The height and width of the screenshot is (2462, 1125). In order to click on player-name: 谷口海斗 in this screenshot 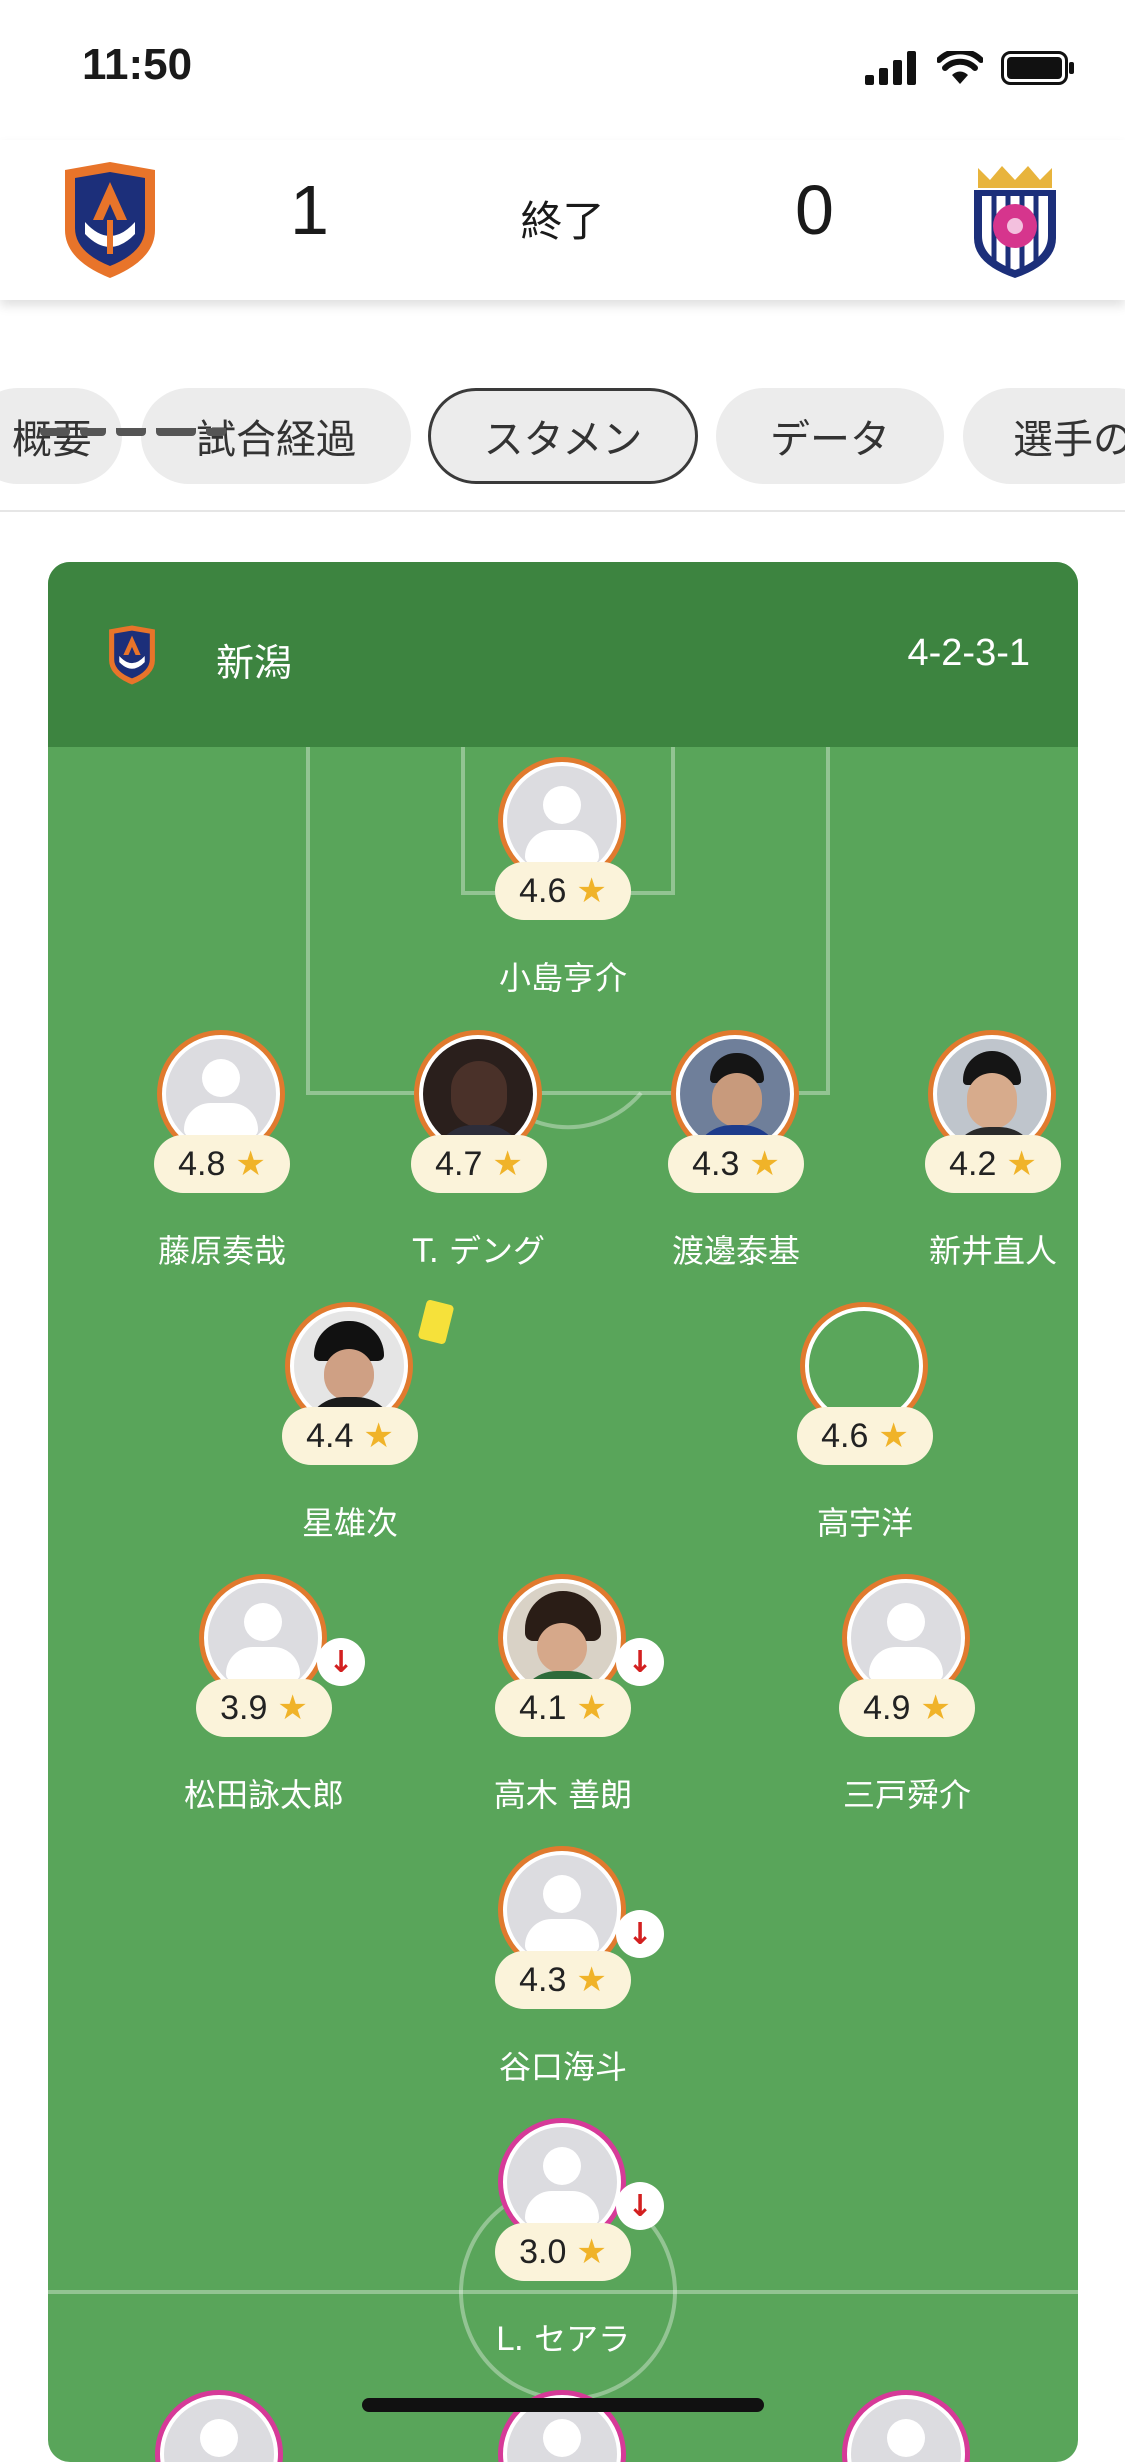, I will do `click(562, 2067)`.